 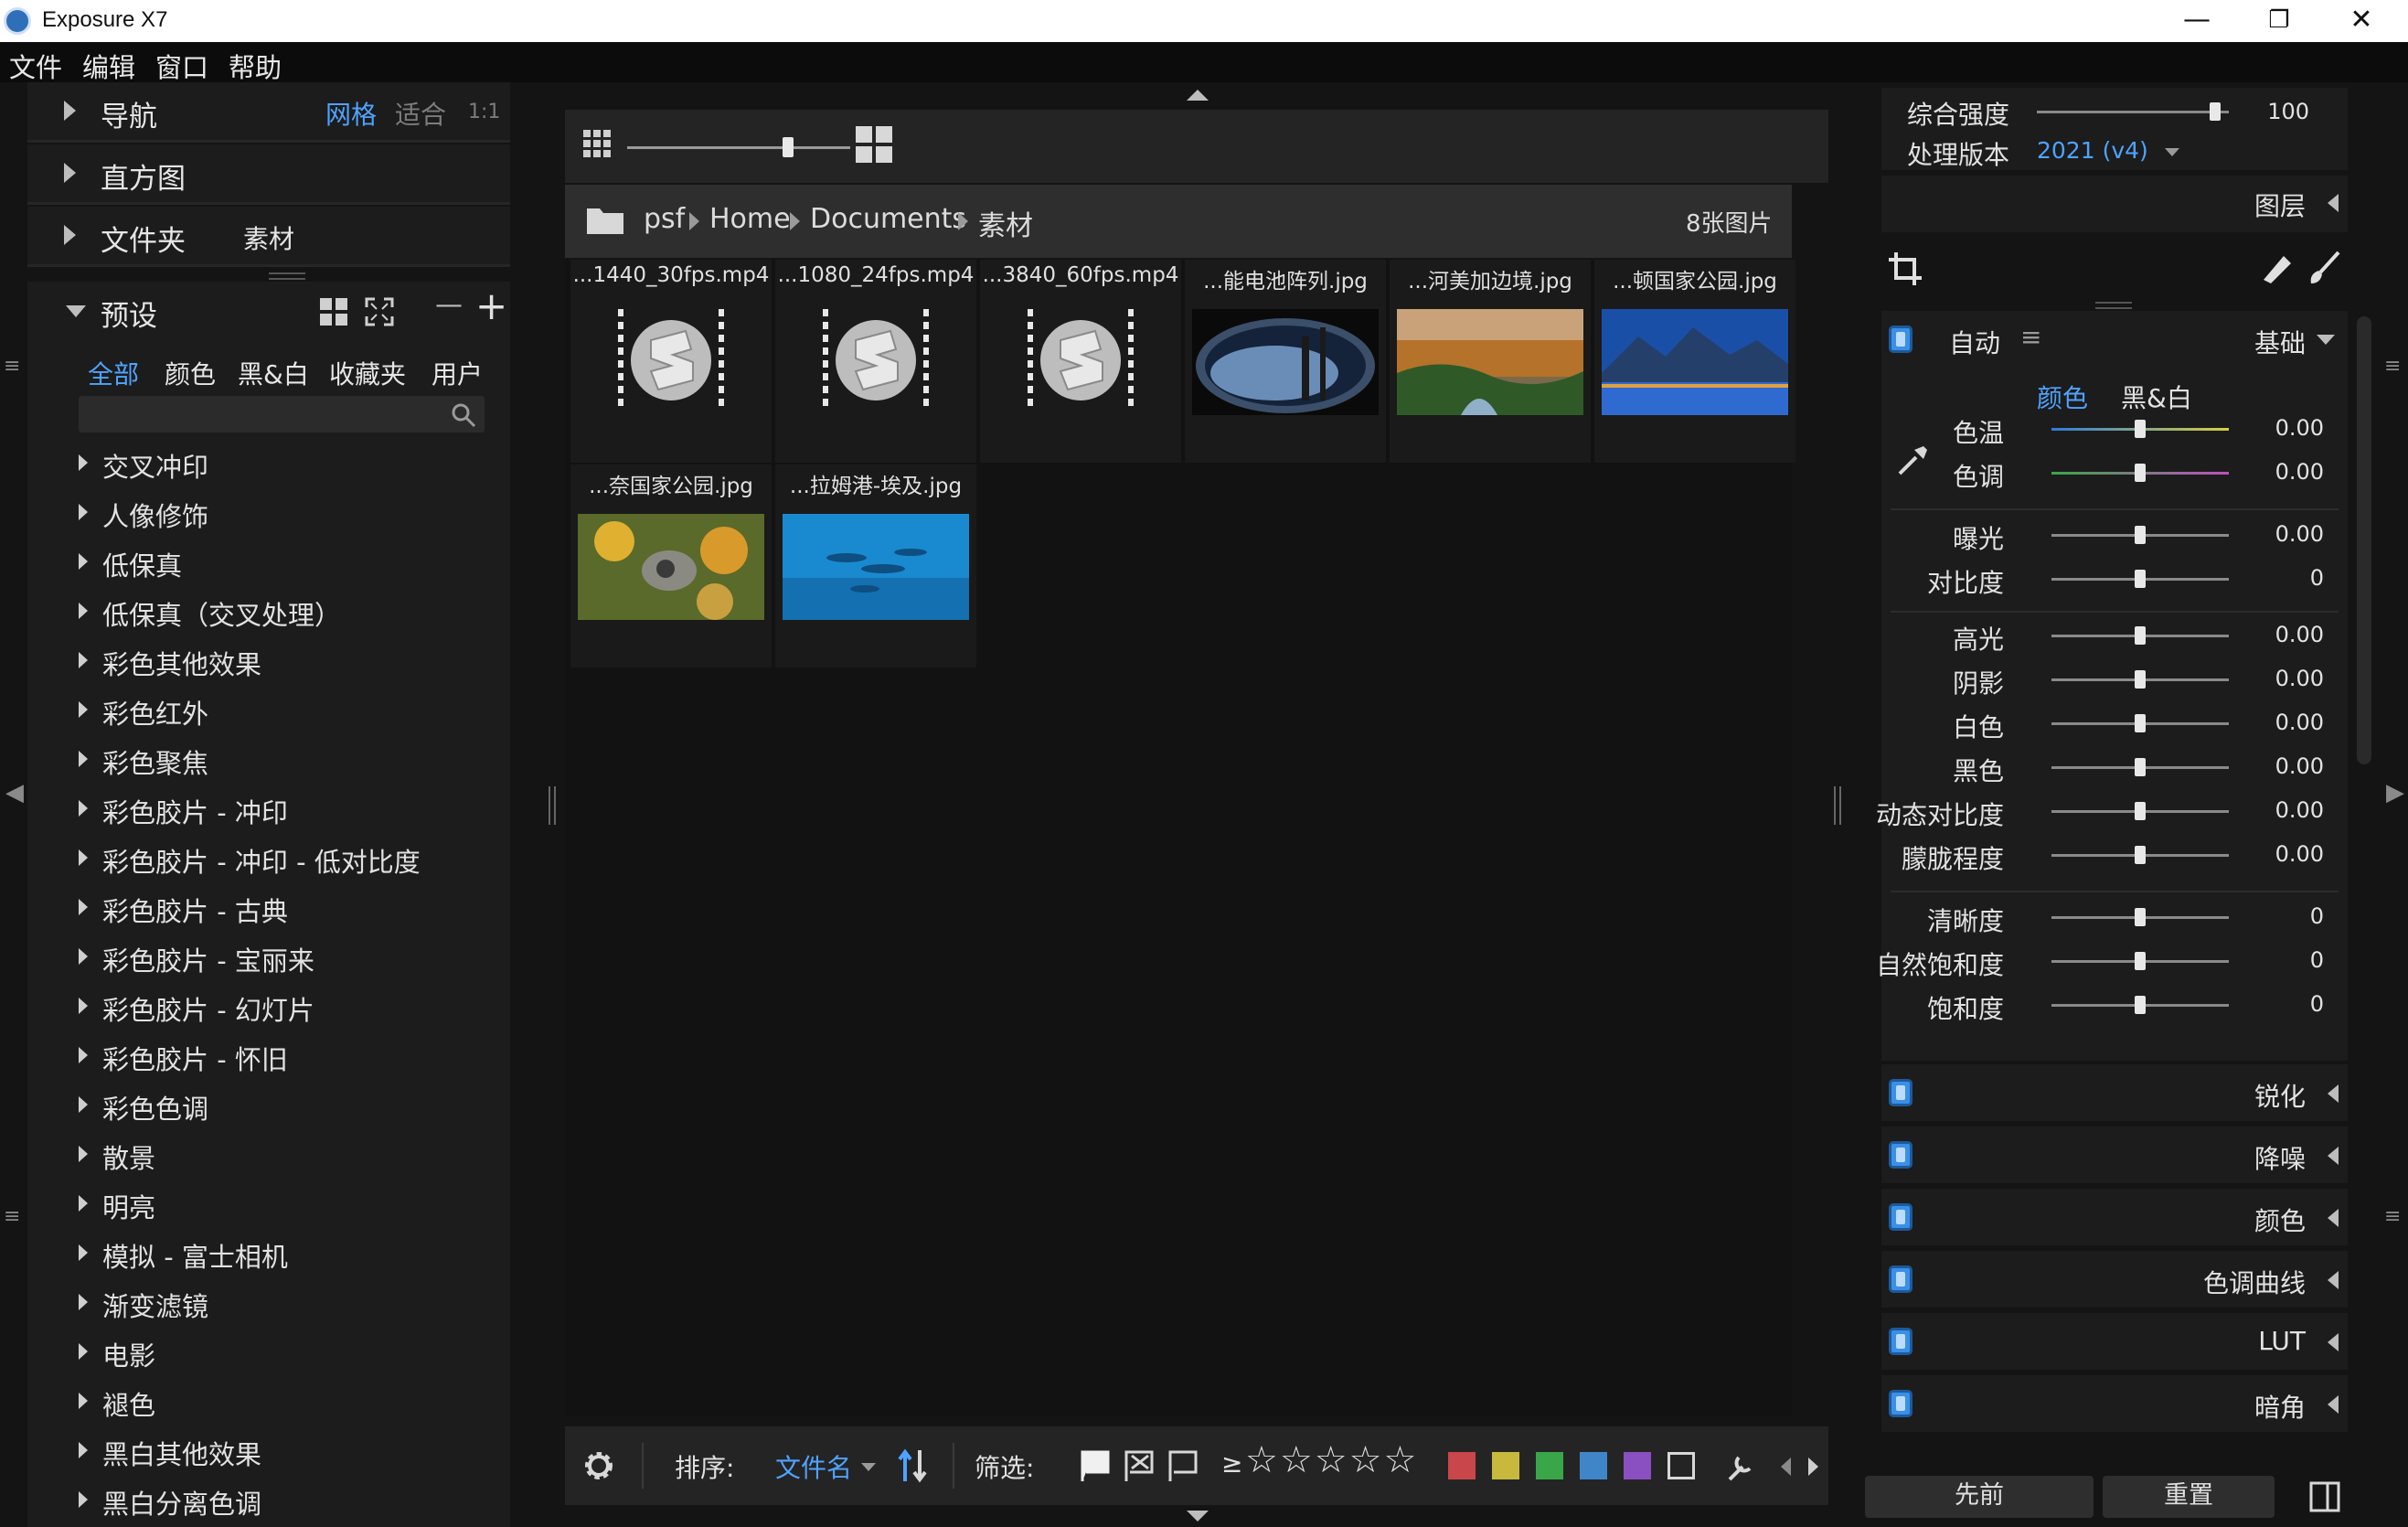 I want to click on thumbnail-cell: ...能电池阵列.jpg, so click(x=1285, y=361).